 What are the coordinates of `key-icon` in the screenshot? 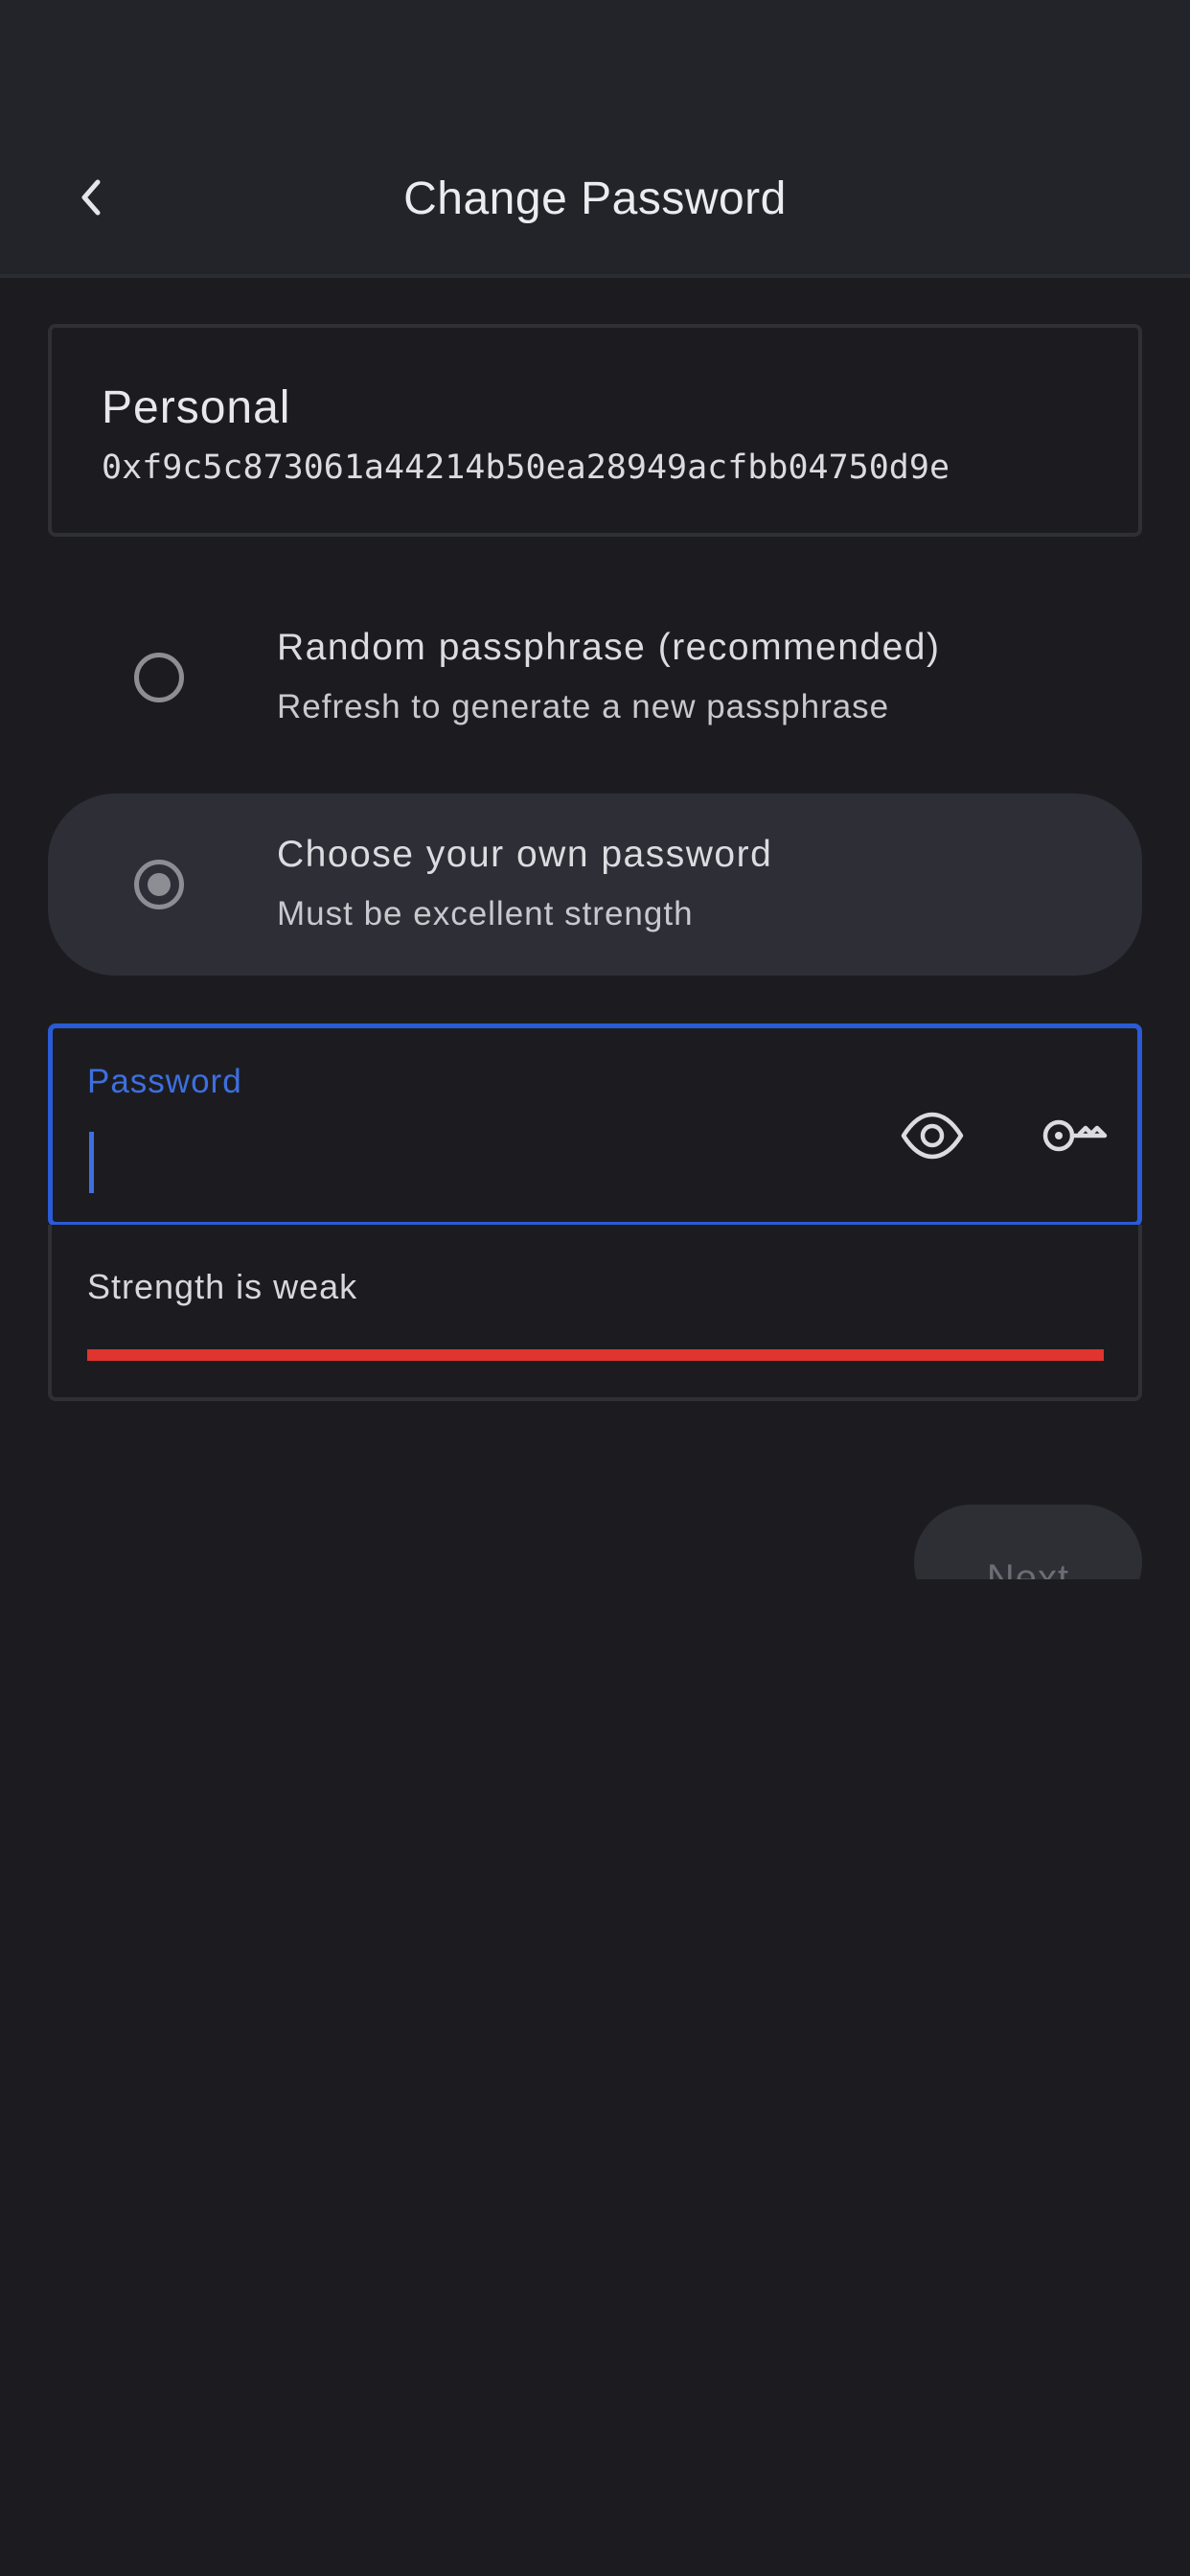 It's located at (1075, 1135).